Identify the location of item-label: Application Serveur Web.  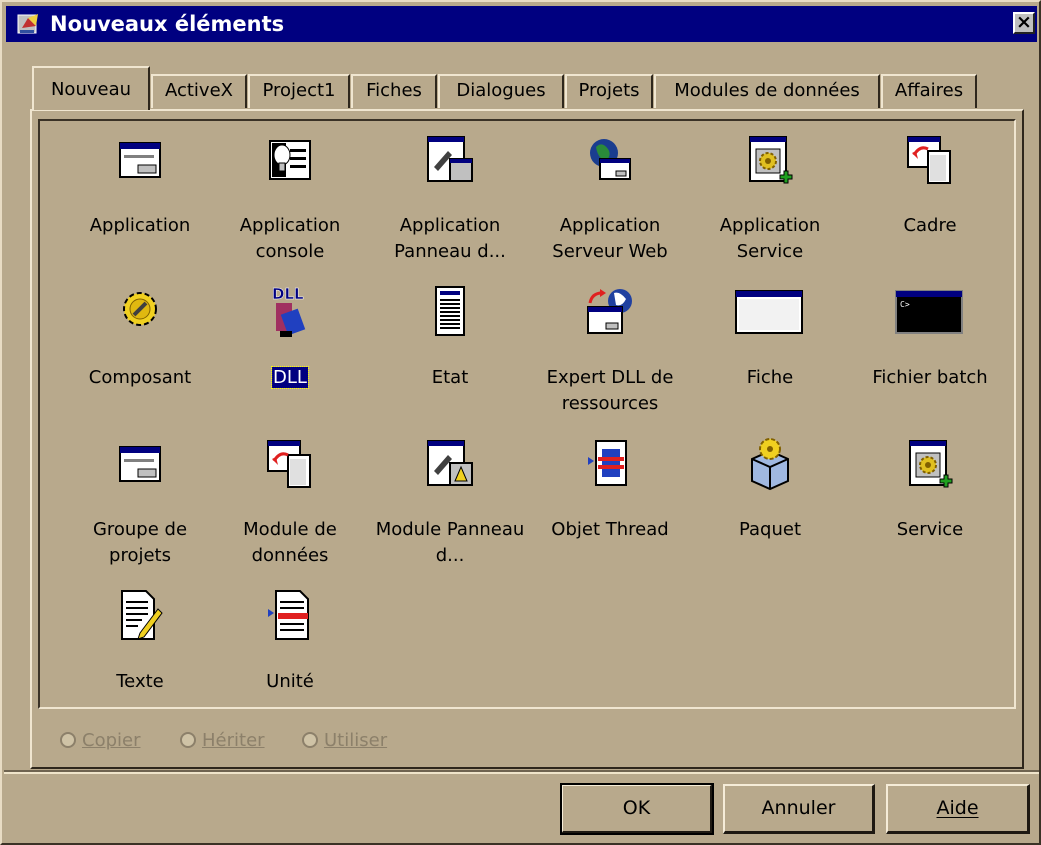
(610, 238).